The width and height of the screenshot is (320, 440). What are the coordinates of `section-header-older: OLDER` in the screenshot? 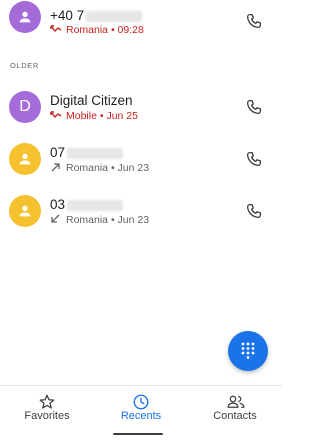 It's located at (24, 65).